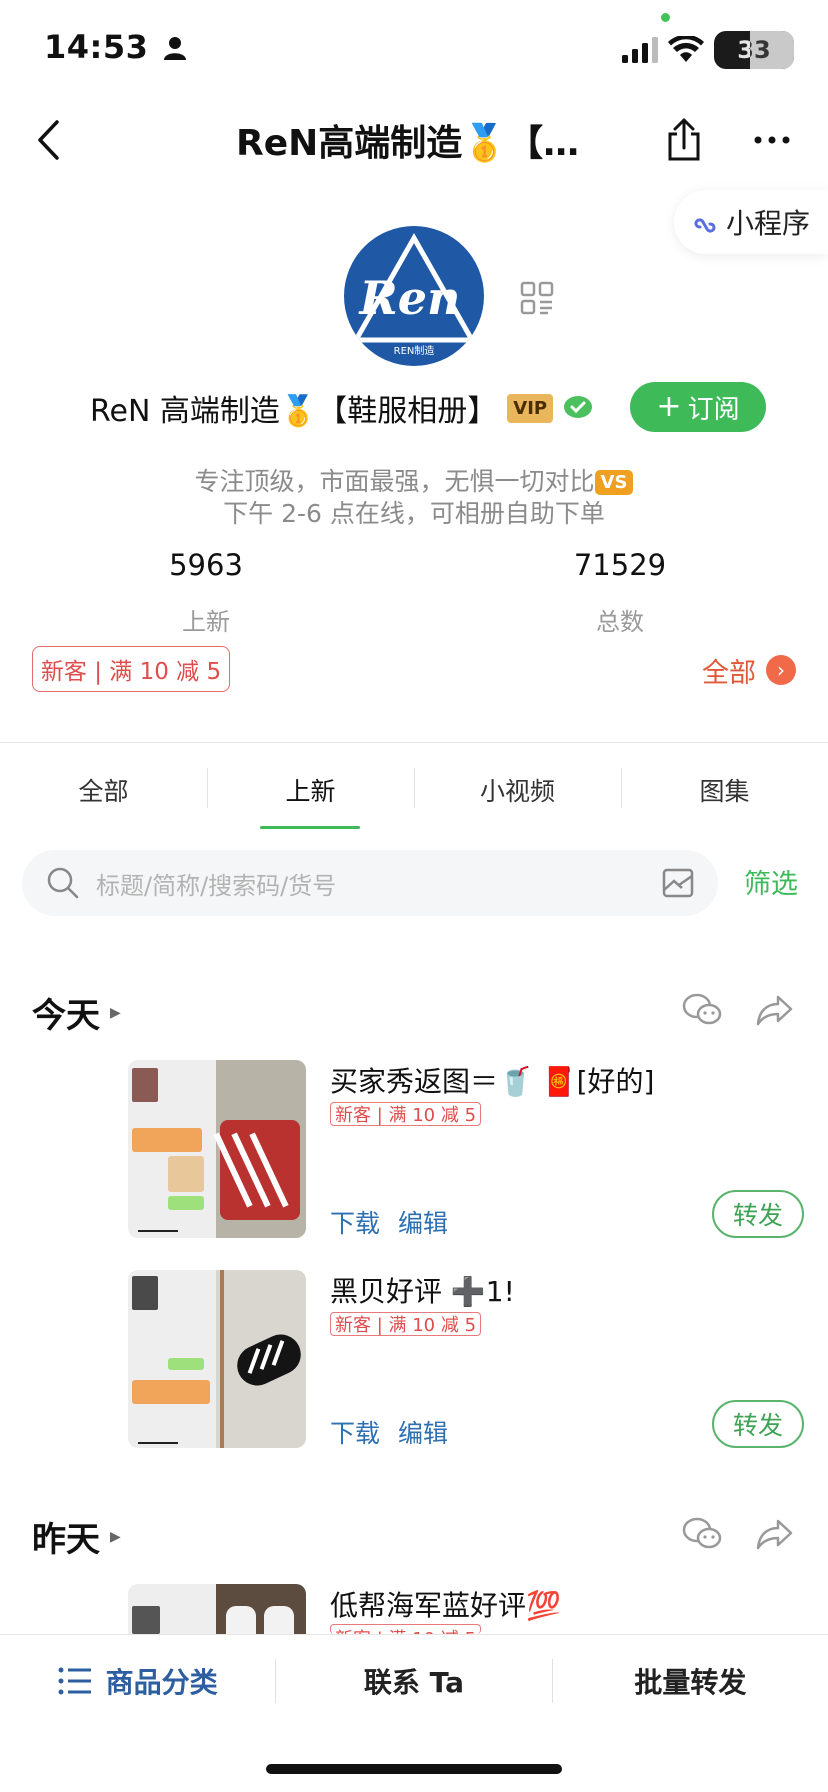  I want to click on category-button: 商品分类, so click(137, 1681).